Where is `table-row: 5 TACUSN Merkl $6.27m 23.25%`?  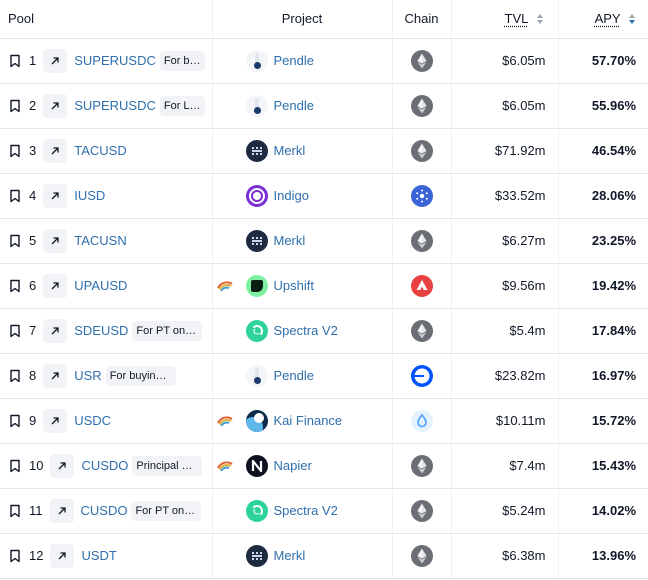
table-row: 5 TACUSN Merkl $6.27m 23.25% is located at coordinates (324, 241).